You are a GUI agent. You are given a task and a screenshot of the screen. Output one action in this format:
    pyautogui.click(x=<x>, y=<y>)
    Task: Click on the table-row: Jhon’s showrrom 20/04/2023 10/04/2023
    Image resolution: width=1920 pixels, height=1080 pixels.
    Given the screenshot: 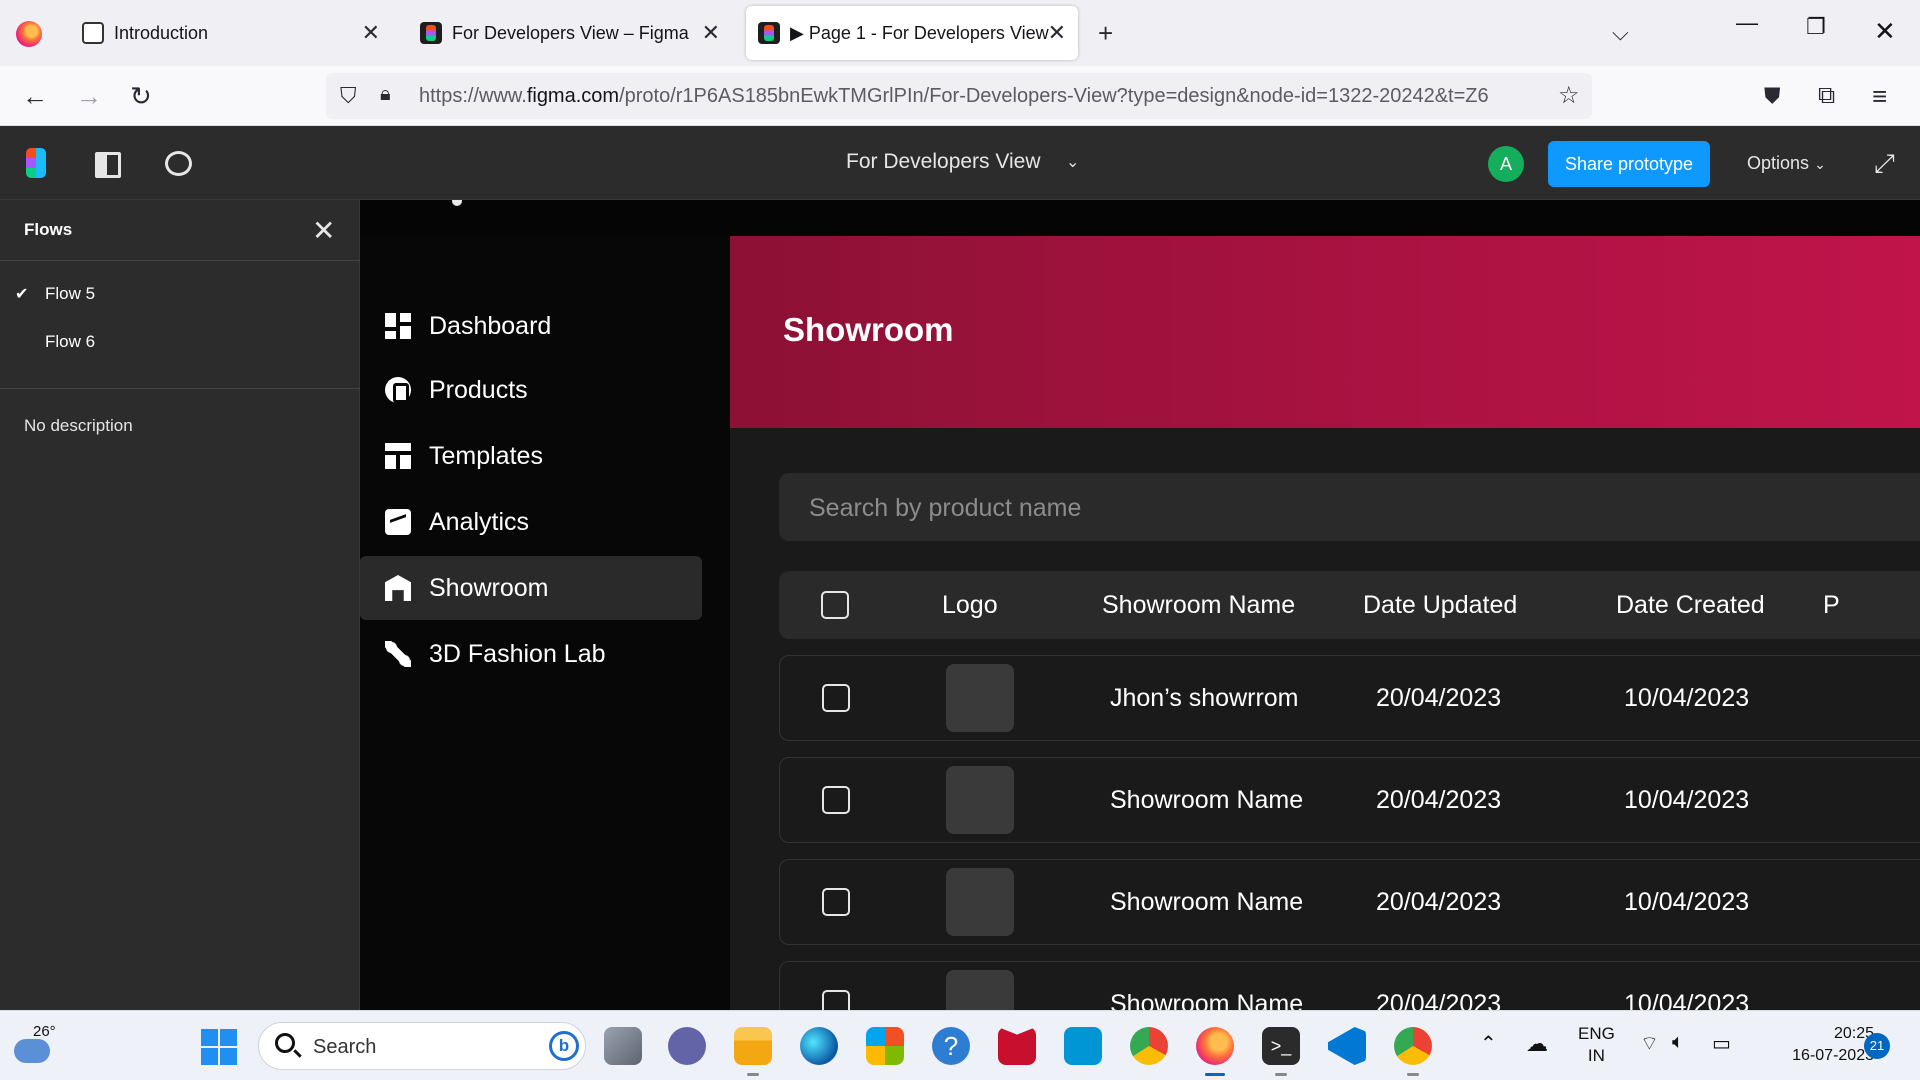 What is the action you would take?
    pyautogui.click(x=1349, y=698)
    